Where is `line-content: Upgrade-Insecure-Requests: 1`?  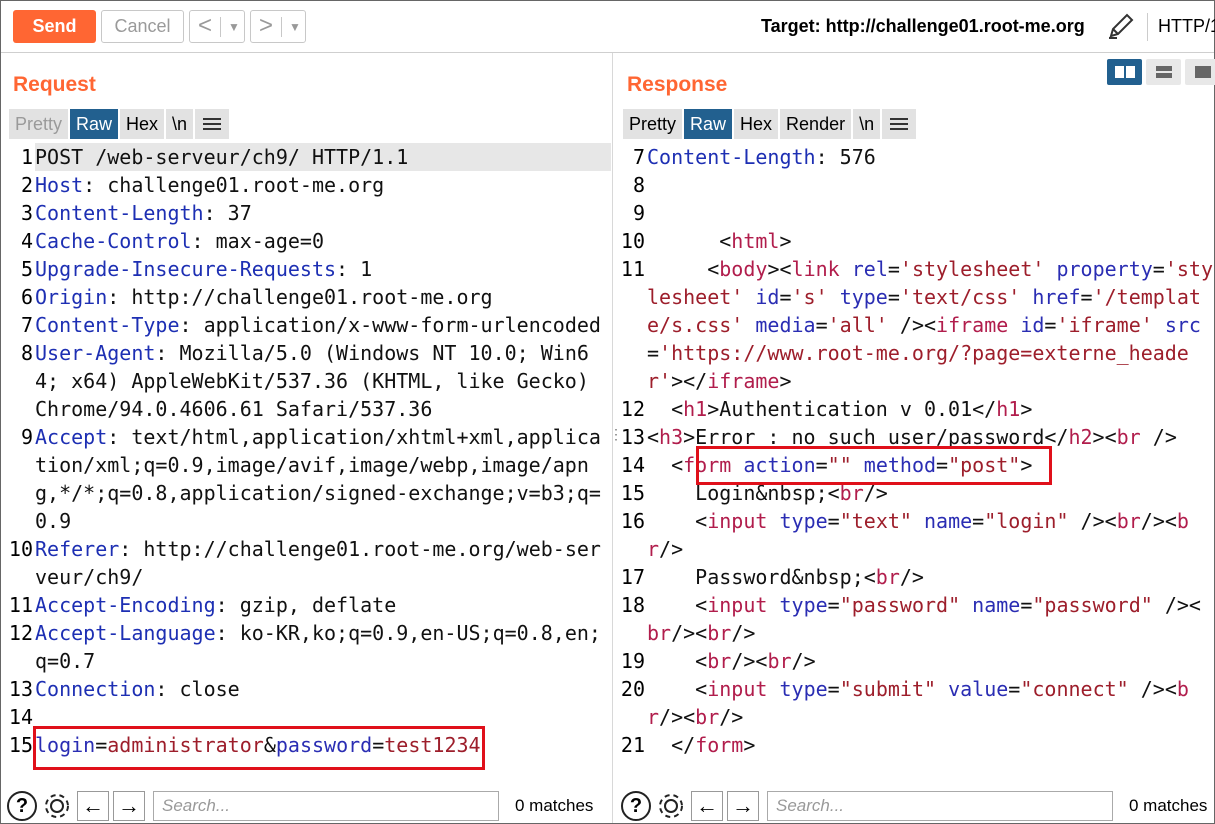
line-content: Upgrade-Insecure-Requests: 1 is located at coordinates (204, 269).